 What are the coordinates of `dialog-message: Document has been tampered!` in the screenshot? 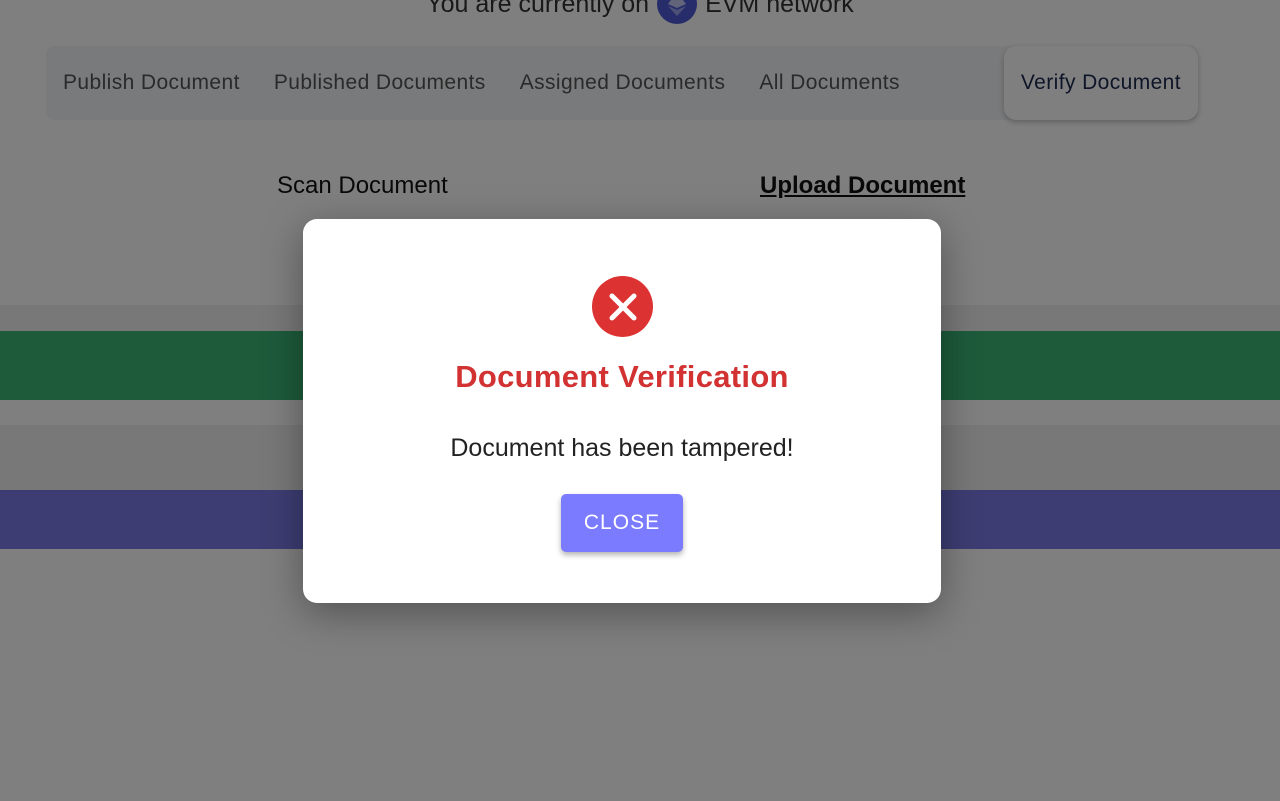 It's located at (622, 448).